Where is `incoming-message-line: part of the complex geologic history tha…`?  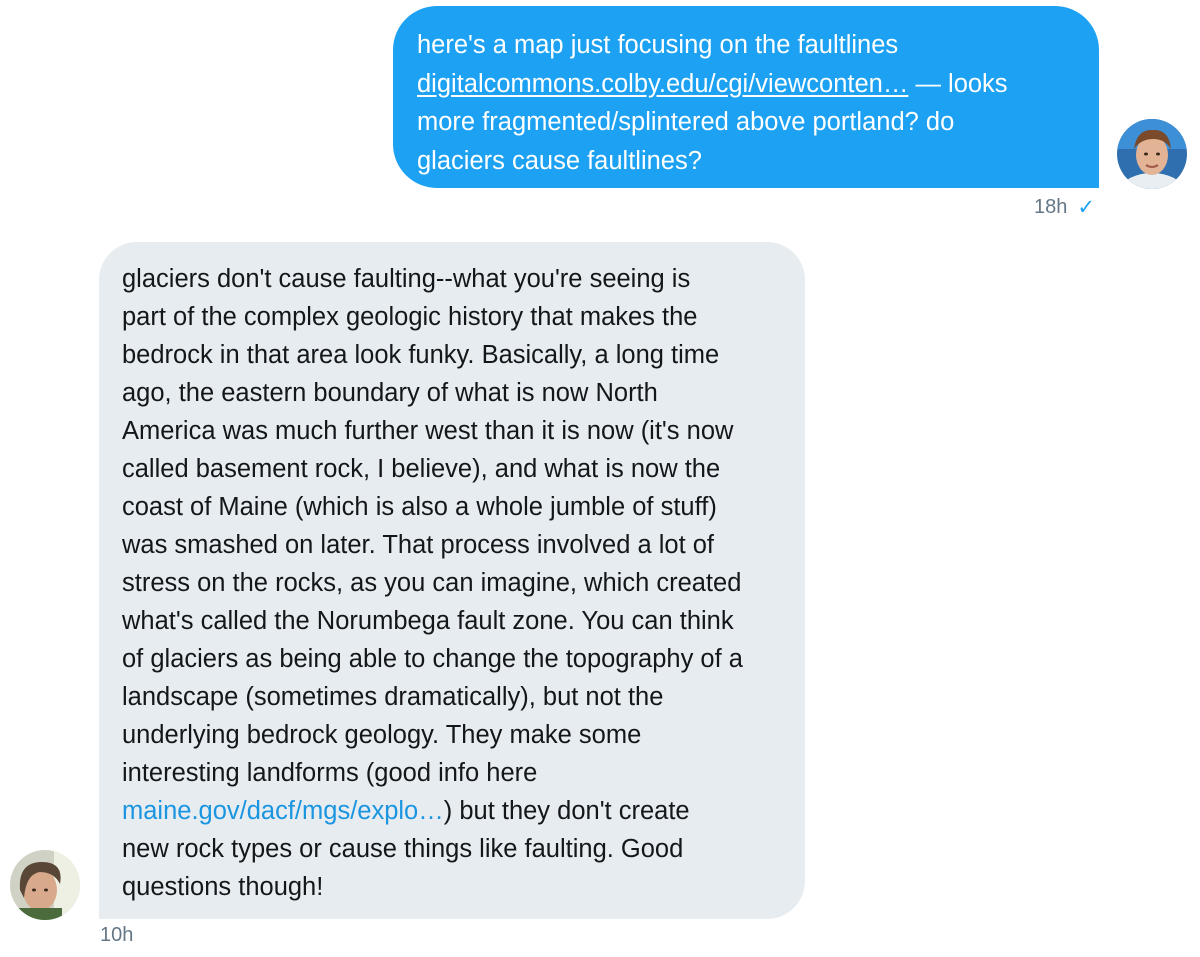 incoming-message-line: part of the complex geologic history tha… is located at coordinates (410, 317).